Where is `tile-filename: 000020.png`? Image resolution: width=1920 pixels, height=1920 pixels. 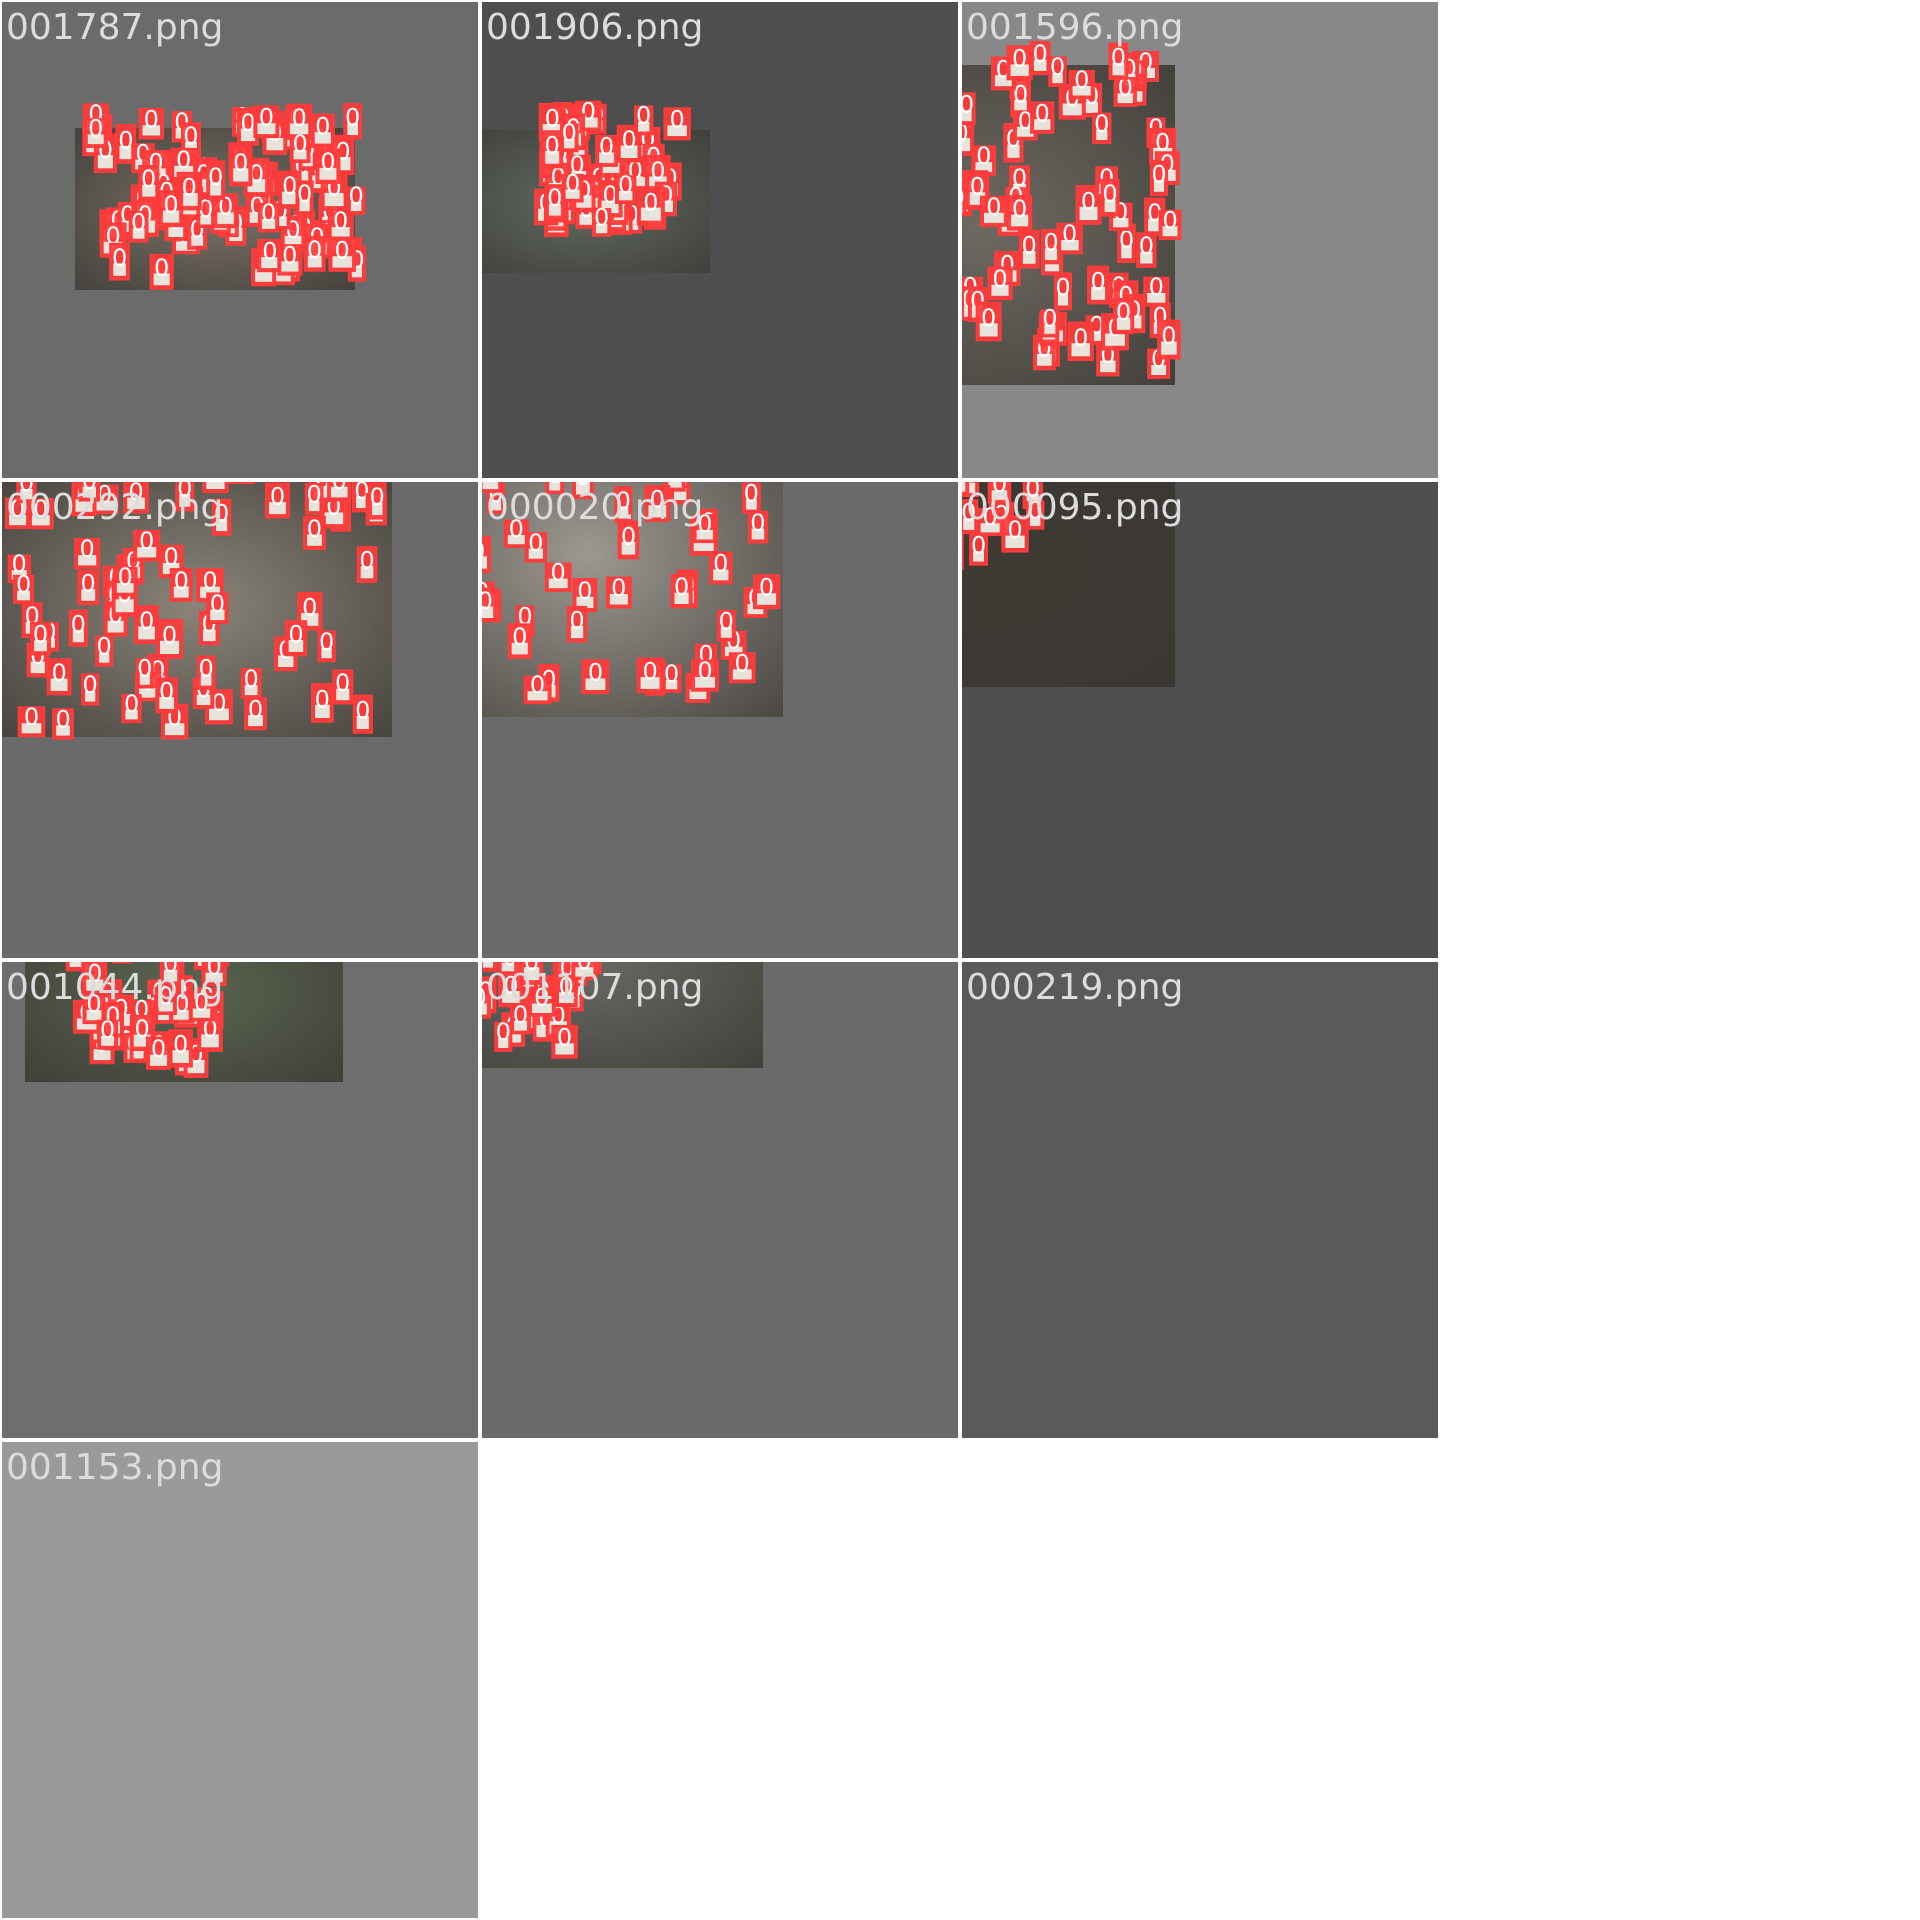 tile-filename: 000020.png is located at coordinates (595, 507).